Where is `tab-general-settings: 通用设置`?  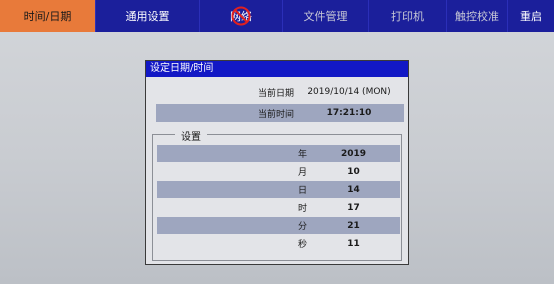
tab-general-settings: 通用设置 is located at coordinates (148, 16).